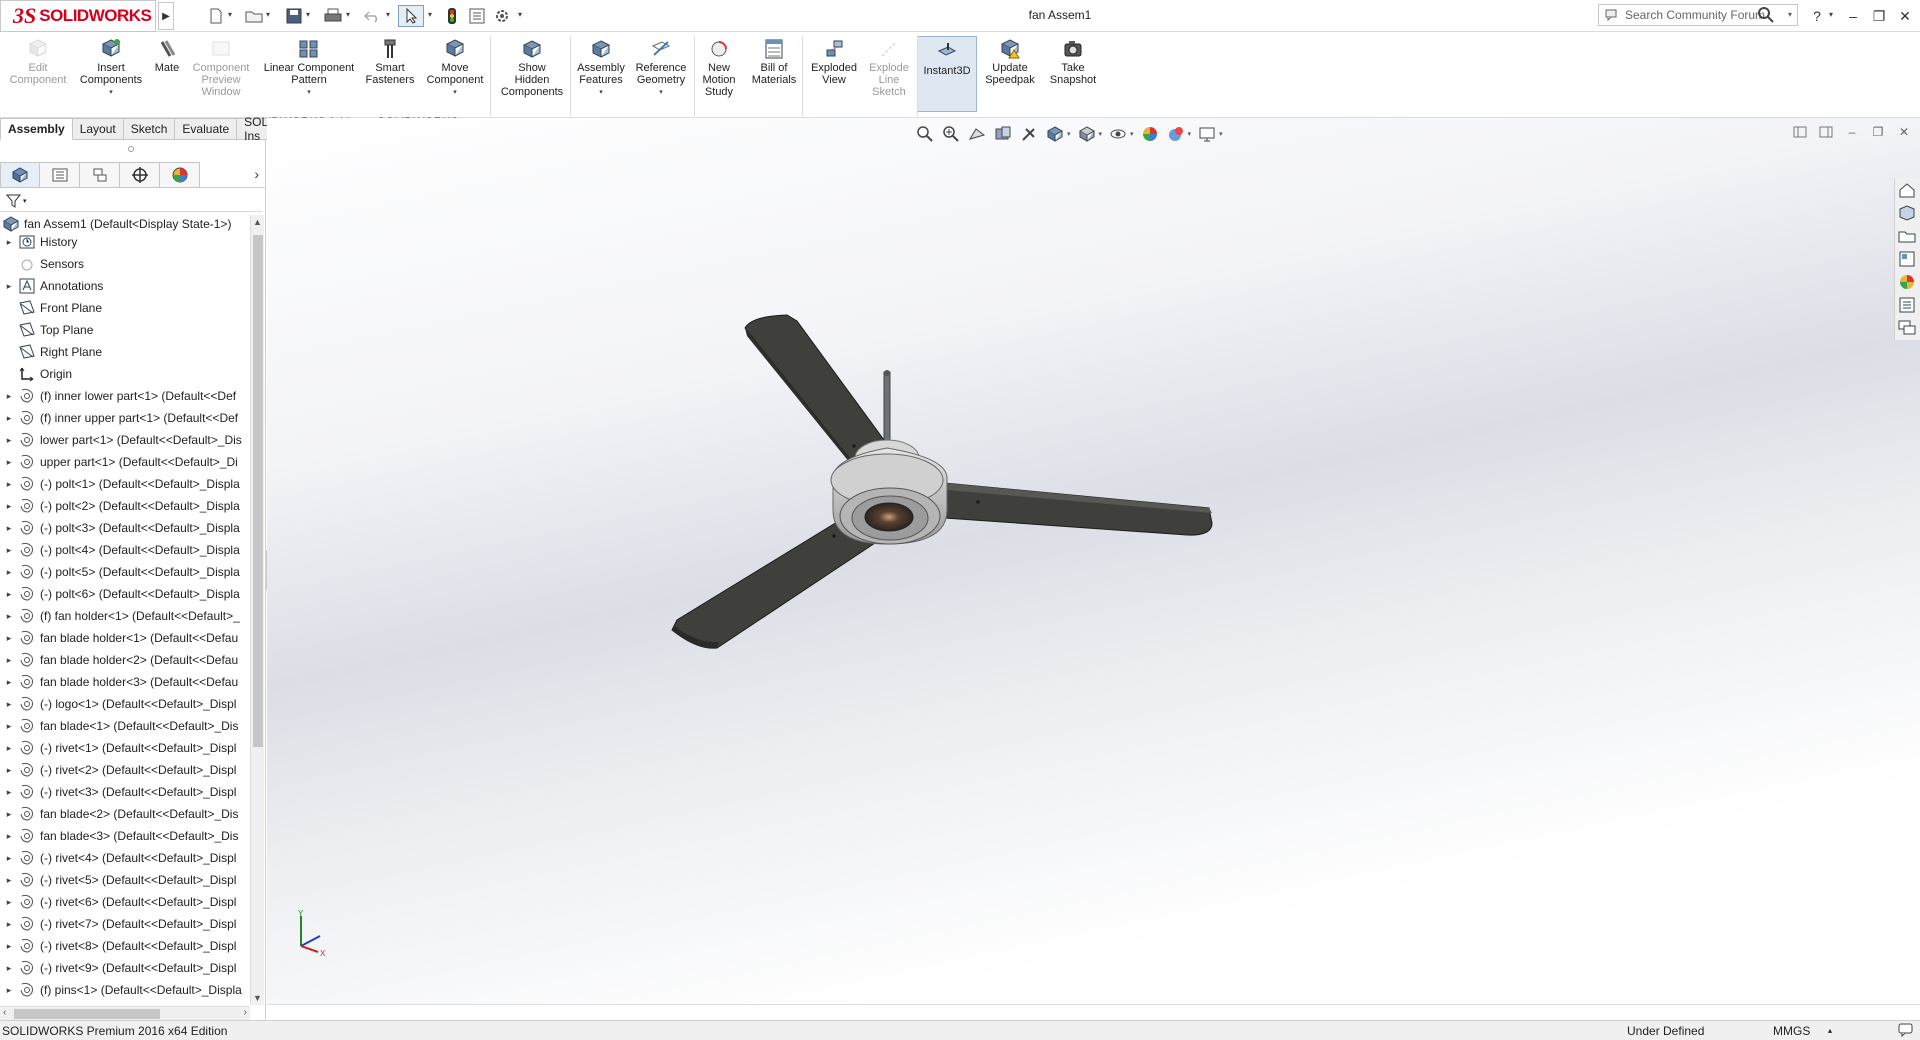  Describe the element at coordinates (1879, 16) in the screenshot. I see `restore-button: ❐` at that location.